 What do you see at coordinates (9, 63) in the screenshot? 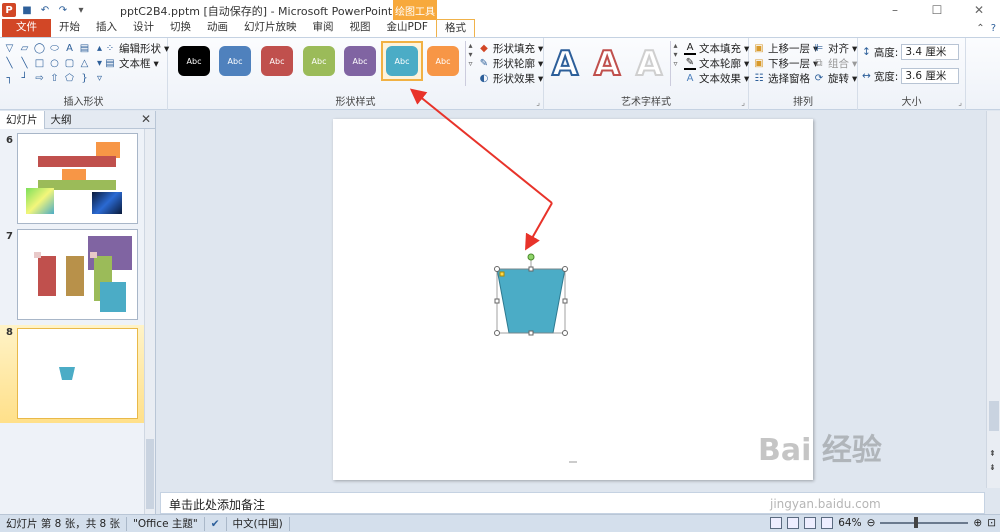
I see `shape-line-icon: ╲` at bounding box center [9, 63].